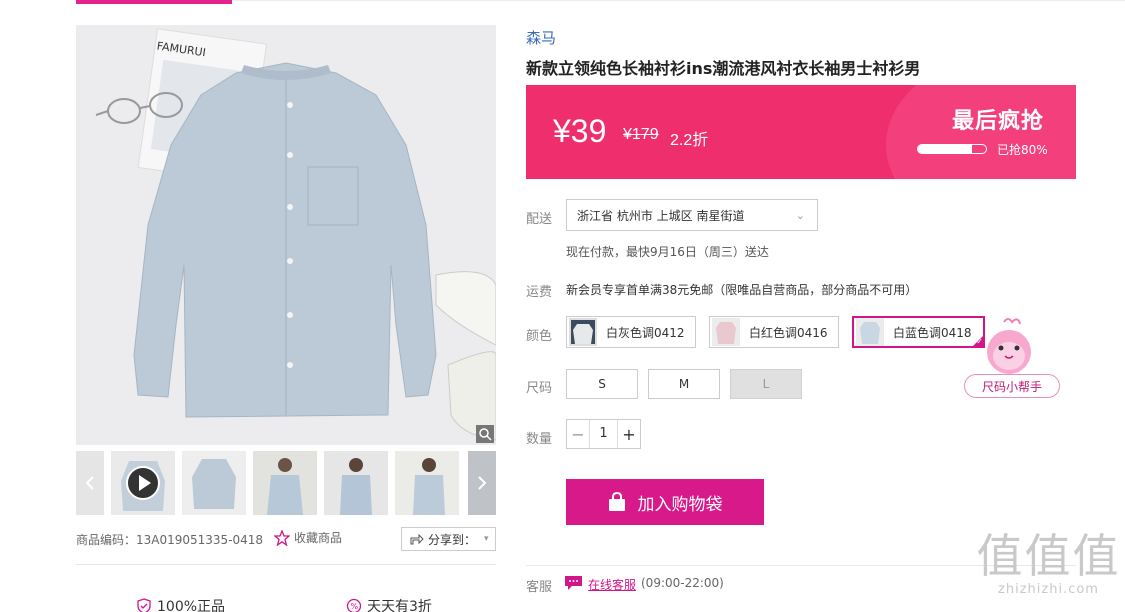 The width and height of the screenshot is (1125, 612). What do you see at coordinates (616, 501) in the screenshot?
I see `shopping-bag-icon` at bounding box center [616, 501].